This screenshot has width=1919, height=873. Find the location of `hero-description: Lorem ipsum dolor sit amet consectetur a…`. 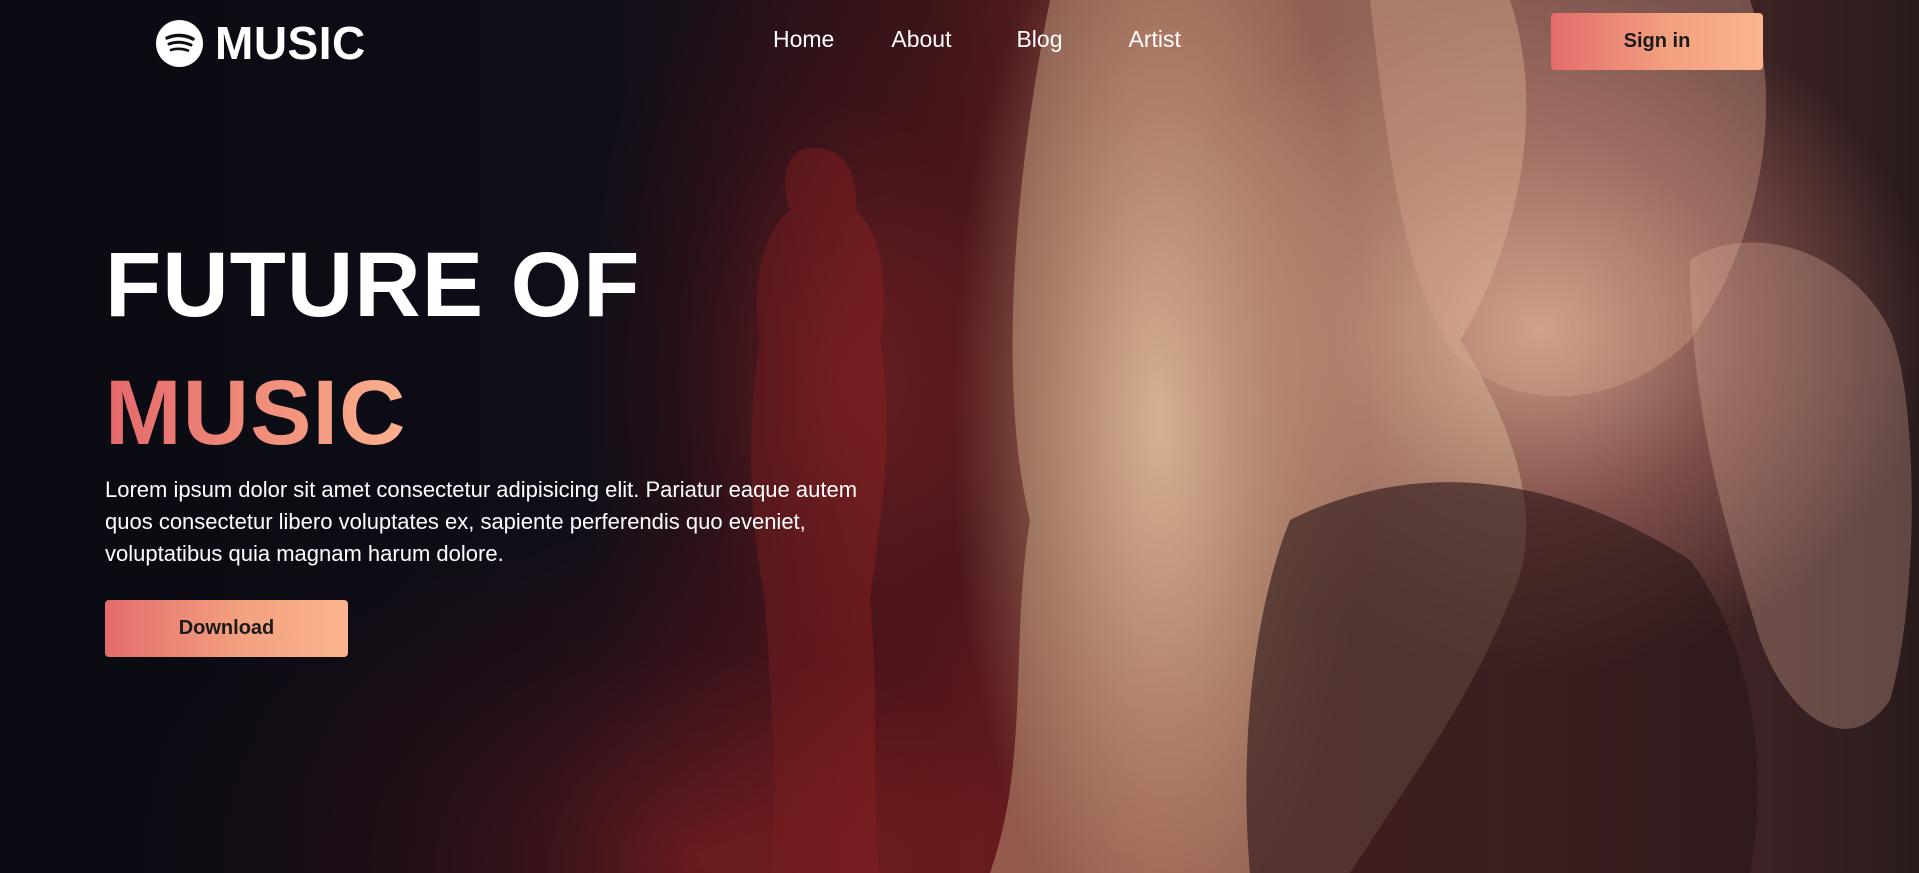

hero-description: Lorem ipsum dolor sit amet consectetur a… is located at coordinates (481, 521).